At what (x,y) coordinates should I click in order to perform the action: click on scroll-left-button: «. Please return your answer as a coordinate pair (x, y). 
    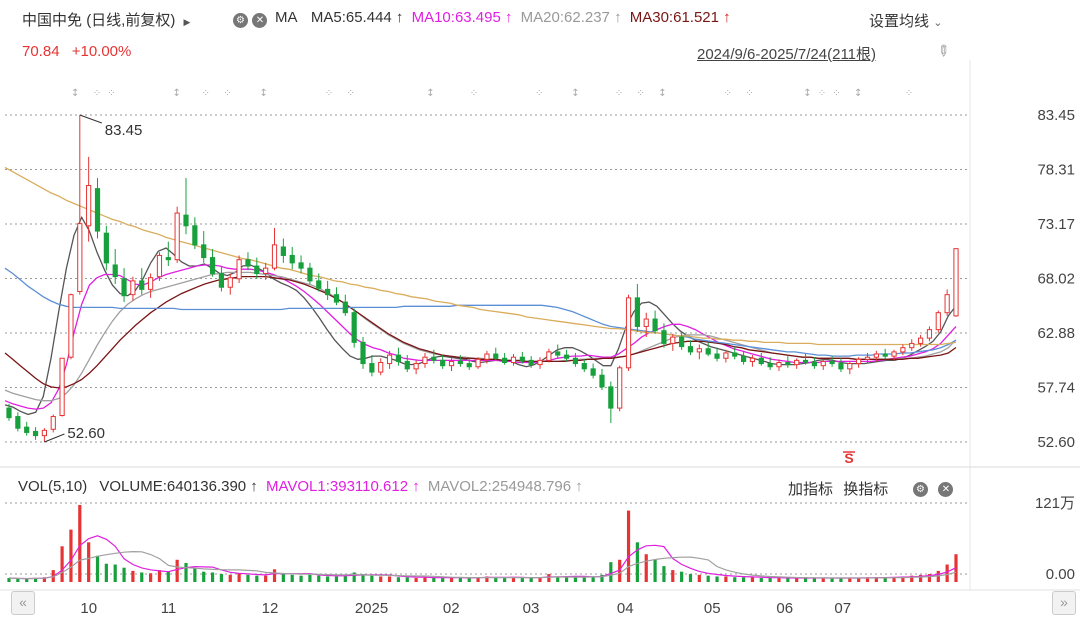
    Looking at the image, I should click on (23, 603).